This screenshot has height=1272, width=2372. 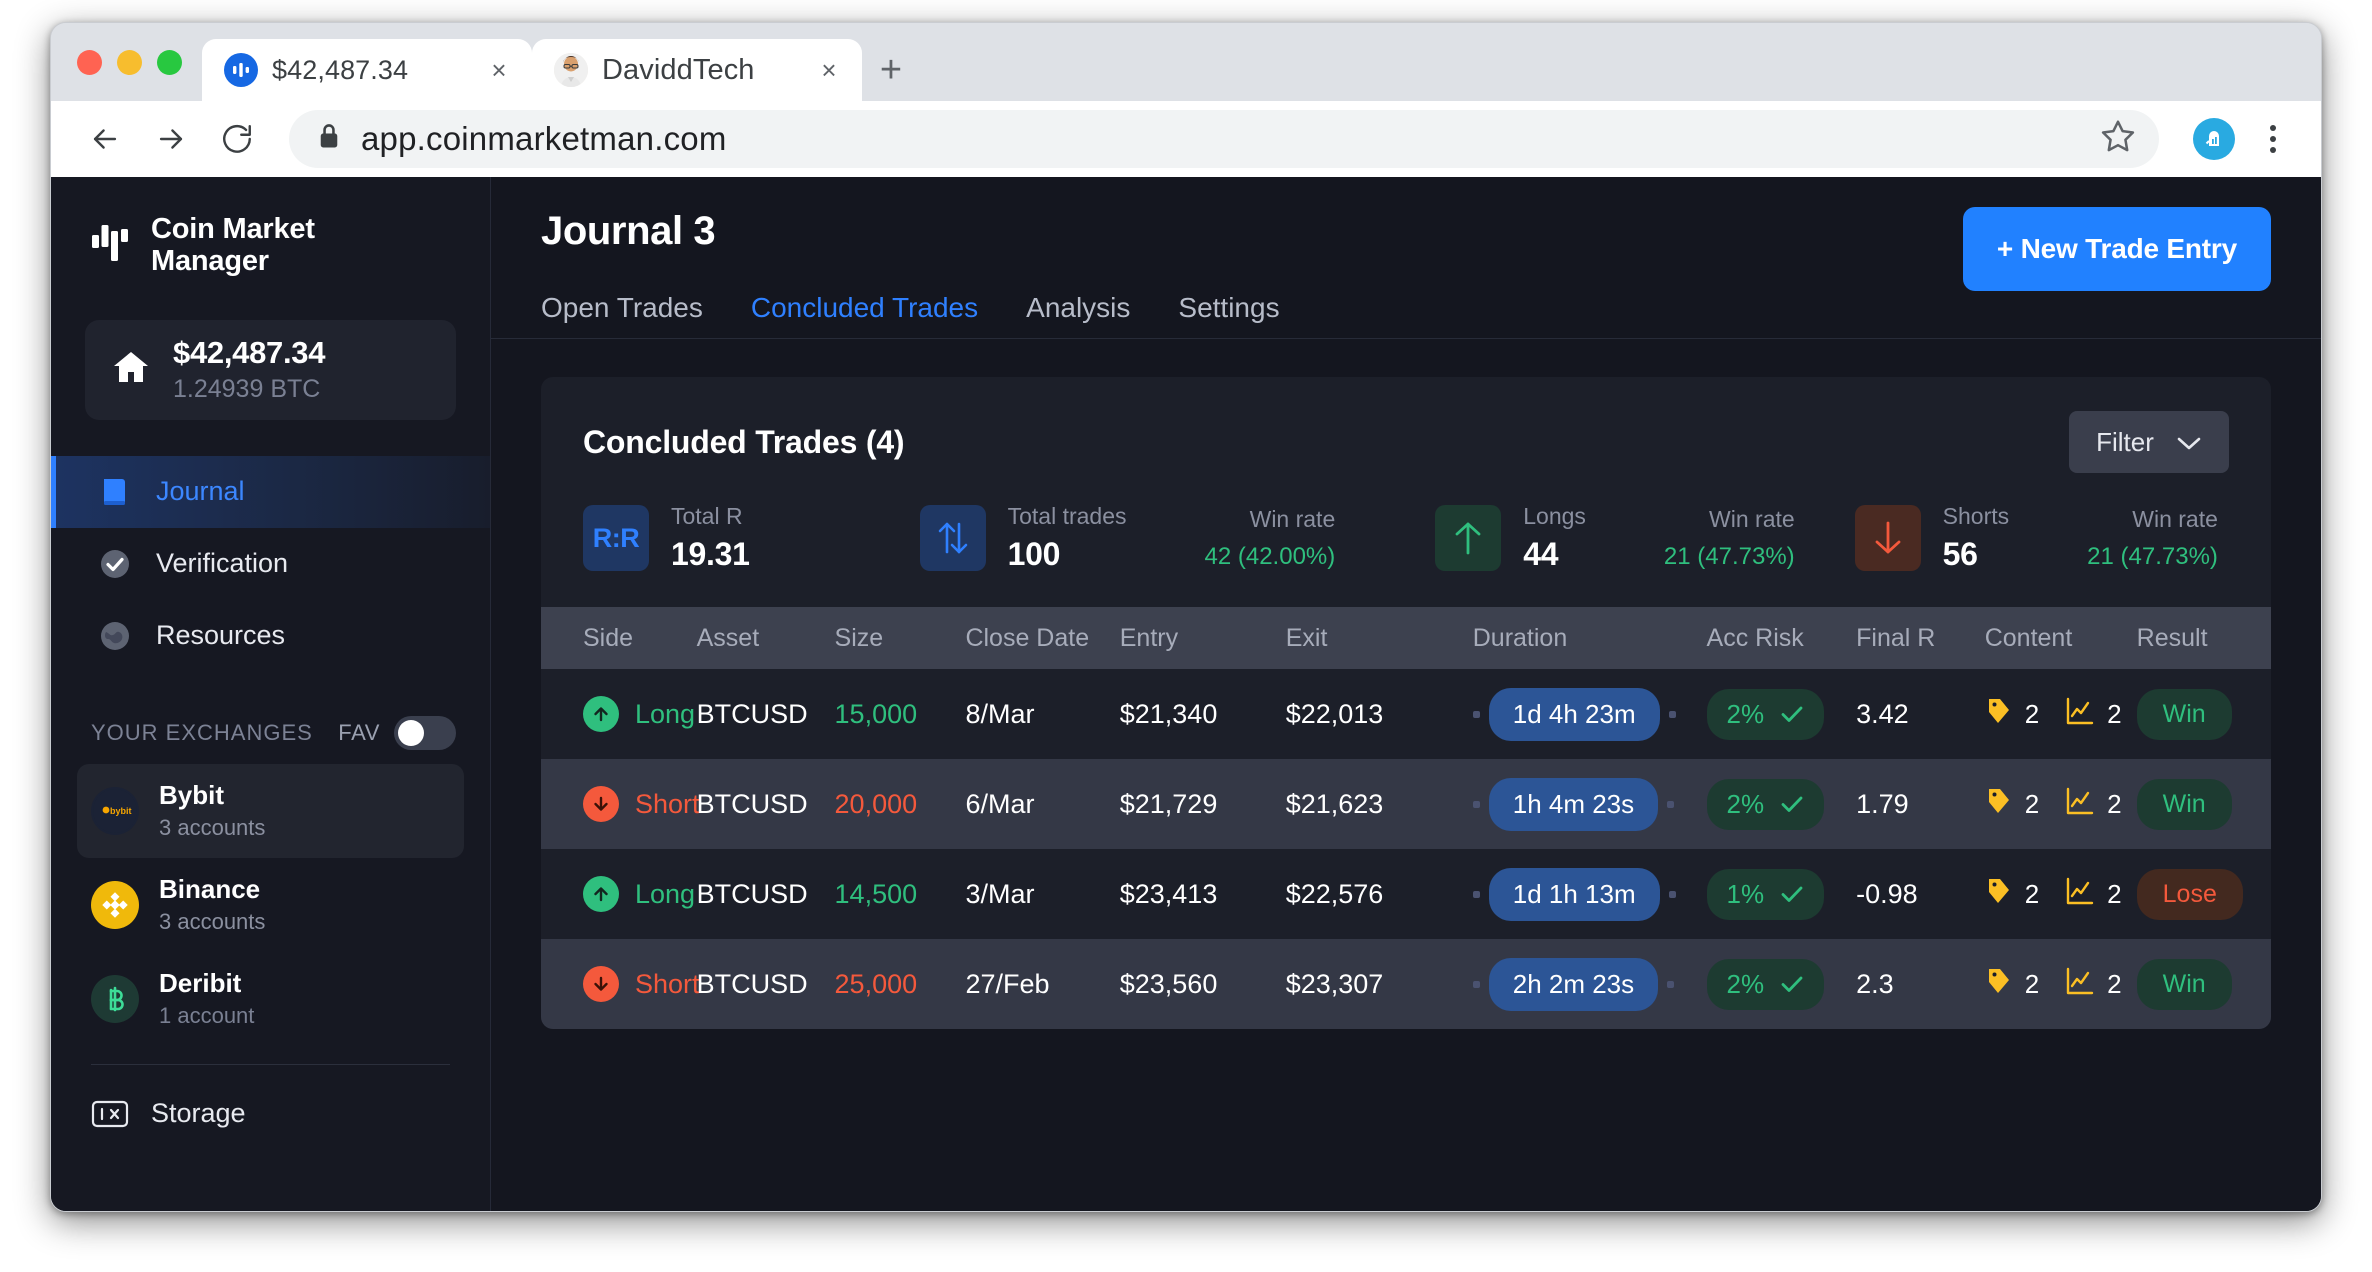 What do you see at coordinates (667, 803) in the screenshot?
I see `side-label: Short` at bounding box center [667, 803].